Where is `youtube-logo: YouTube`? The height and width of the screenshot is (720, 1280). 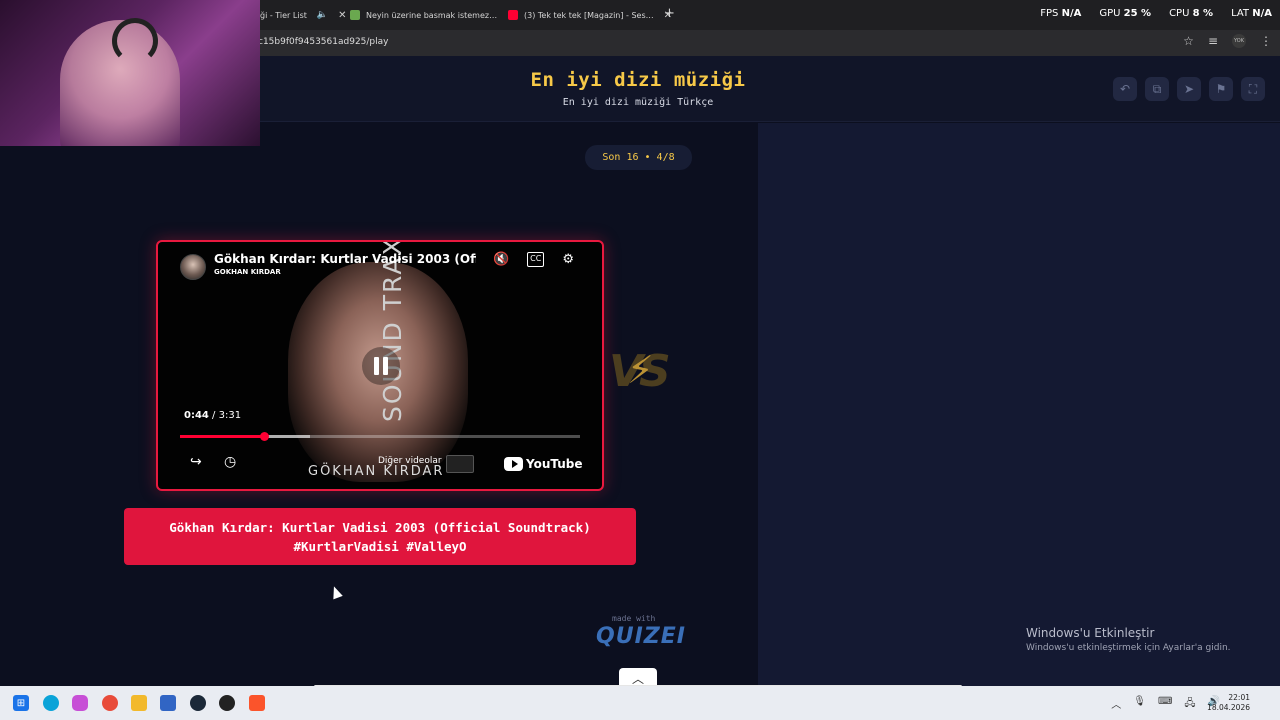
youtube-logo: YouTube is located at coordinates (543, 464).